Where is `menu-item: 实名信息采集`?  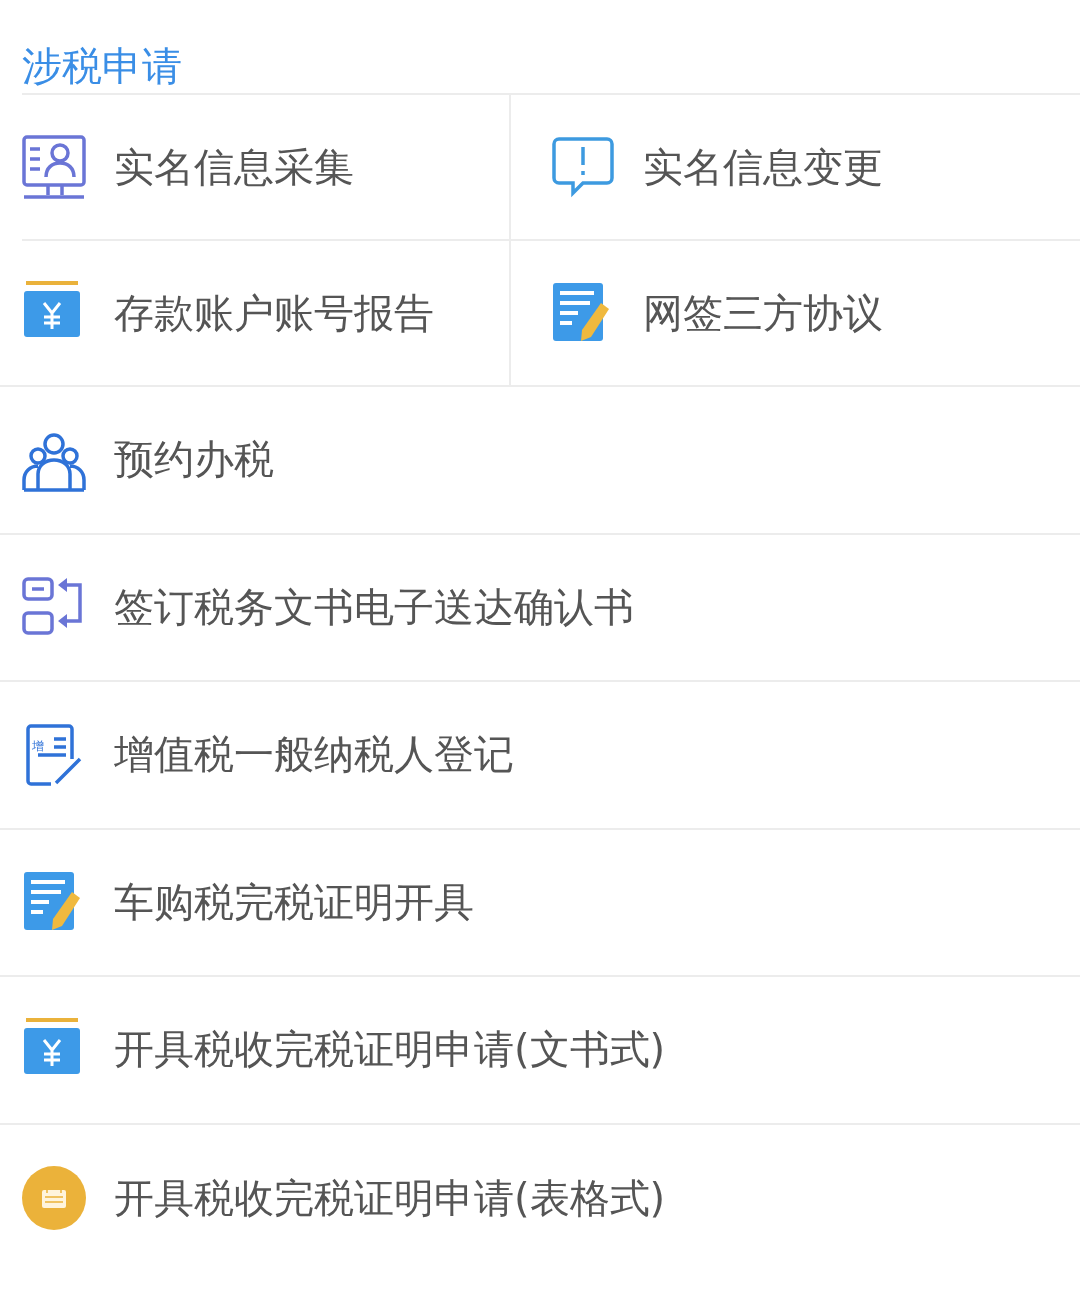 menu-item: 实名信息采集 is located at coordinates (266, 166).